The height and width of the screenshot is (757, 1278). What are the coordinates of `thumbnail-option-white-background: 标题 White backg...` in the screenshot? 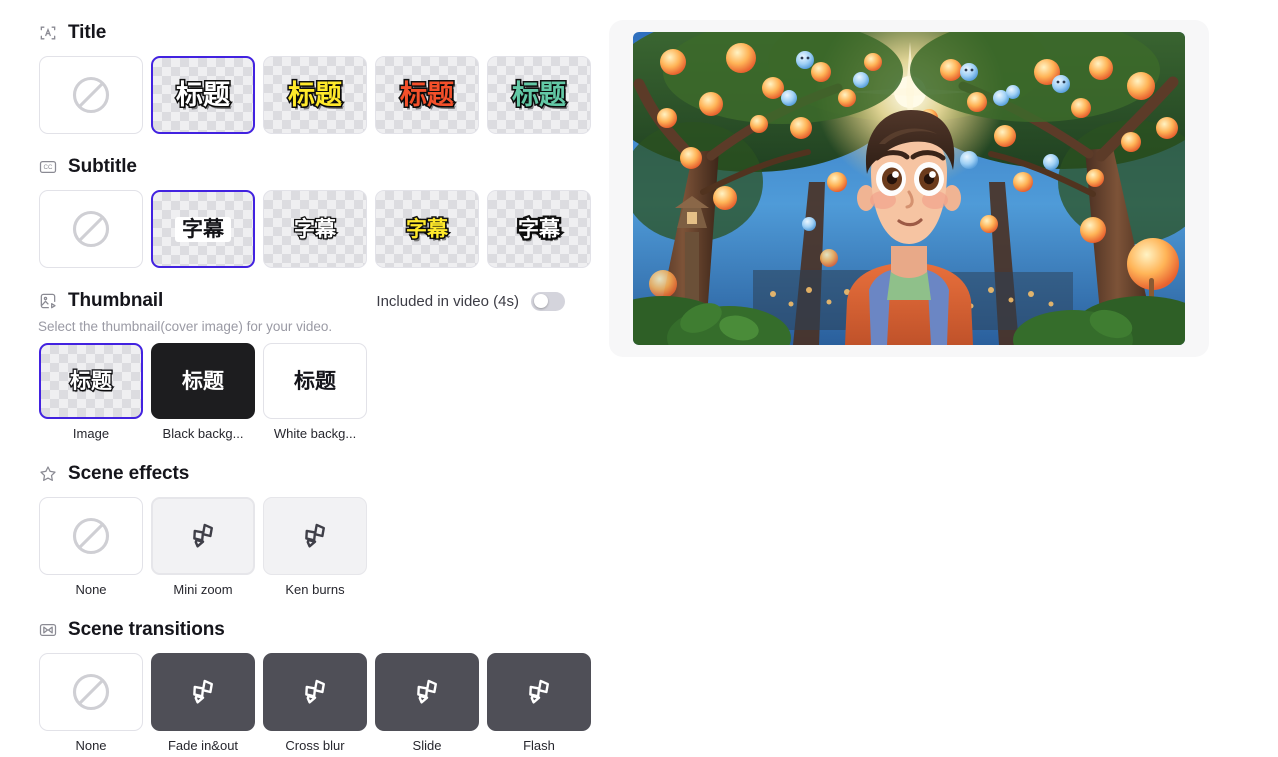 It's located at (315, 392).